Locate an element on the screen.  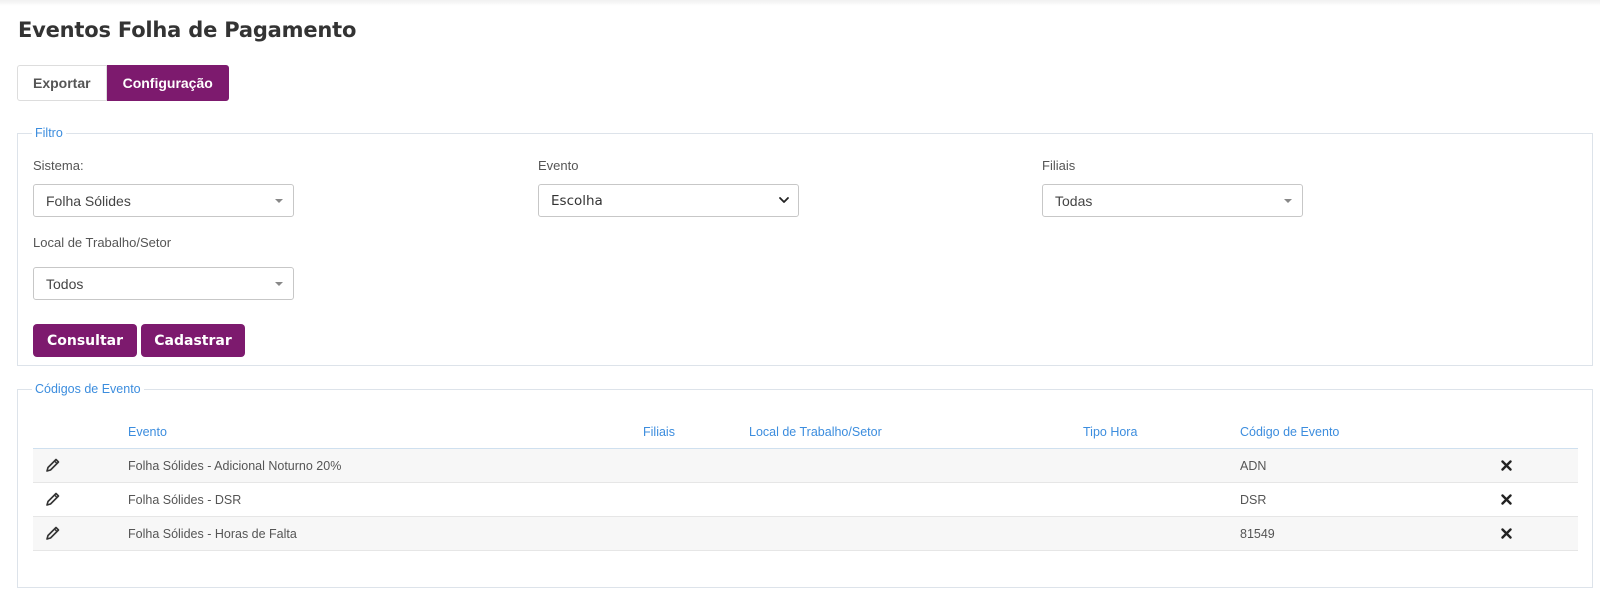
table-row: Folha Sólides - DSR DSR is located at coordinates (805, 500).